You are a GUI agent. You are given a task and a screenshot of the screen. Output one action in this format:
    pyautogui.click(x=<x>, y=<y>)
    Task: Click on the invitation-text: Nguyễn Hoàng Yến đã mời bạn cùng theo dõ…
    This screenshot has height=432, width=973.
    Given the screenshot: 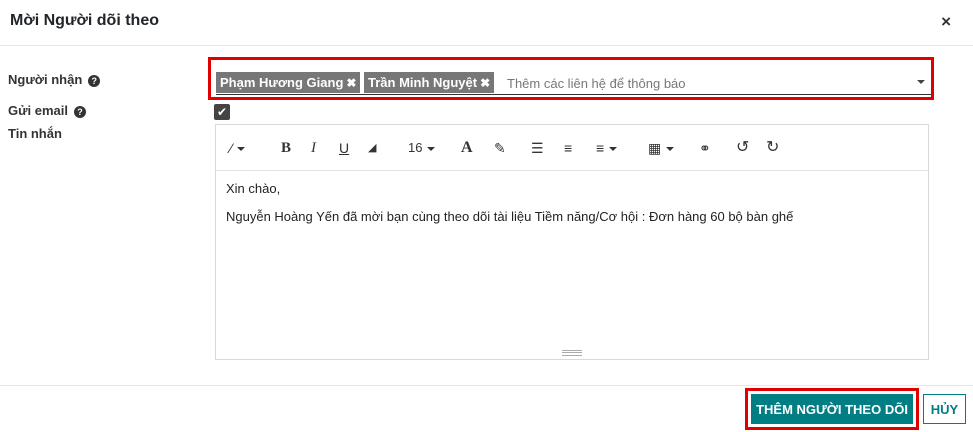 What is the action you would take?
    pyautogui.click(x=510, y=216)
    